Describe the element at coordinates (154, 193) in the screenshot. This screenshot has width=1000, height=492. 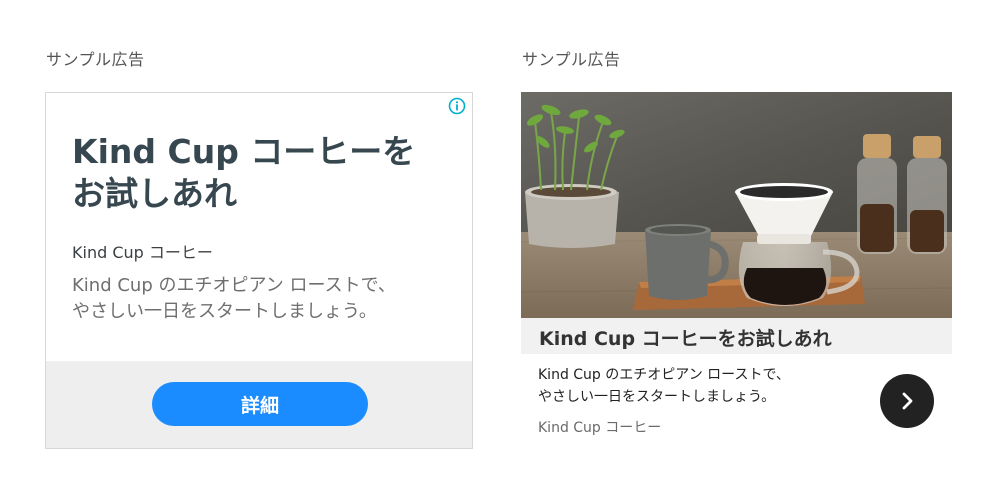
I see `ad-headline-line-2: お試しあれ` at that location.